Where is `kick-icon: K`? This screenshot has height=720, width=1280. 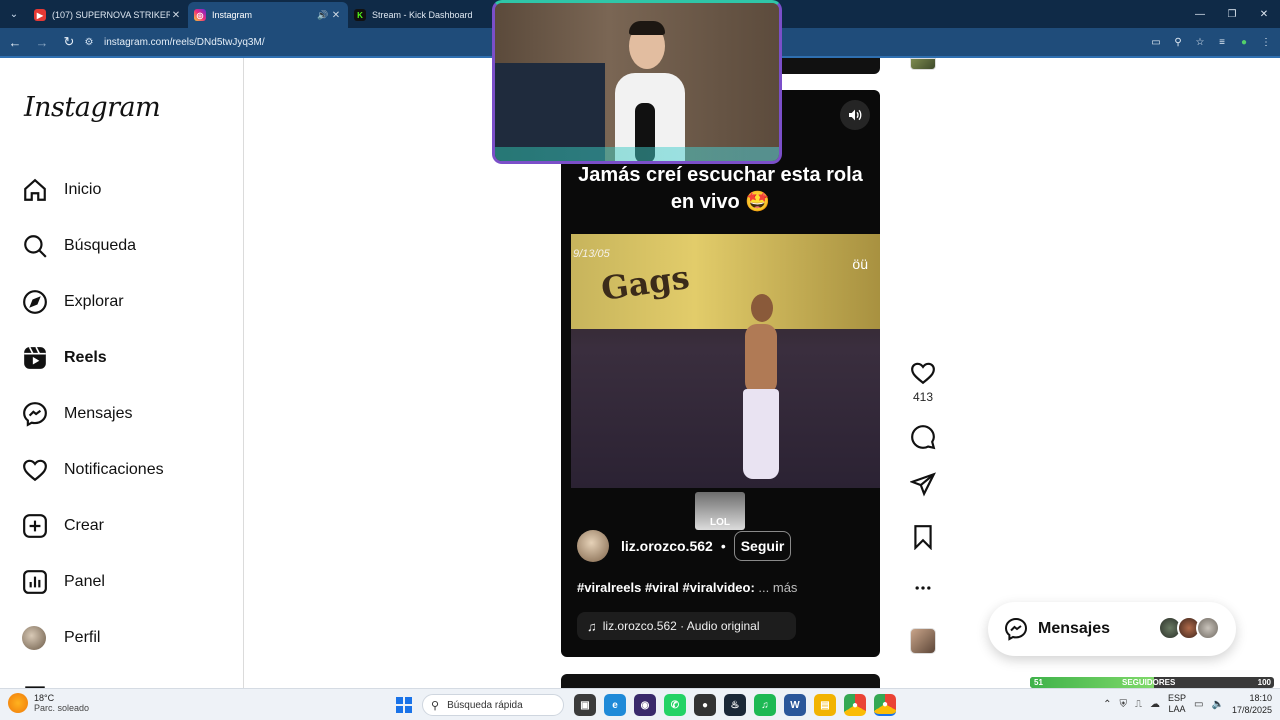 kick-icon: K is located at coordinates (360, 15).